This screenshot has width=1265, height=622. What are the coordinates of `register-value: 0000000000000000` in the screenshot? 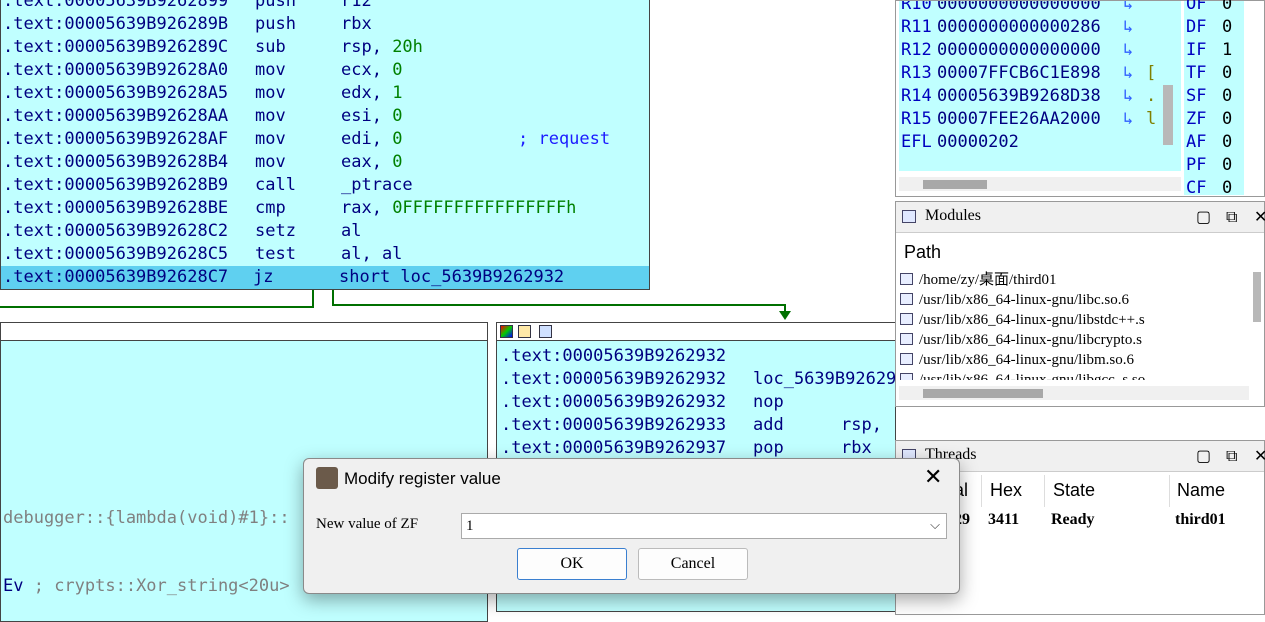 It's located at (1019, 50).